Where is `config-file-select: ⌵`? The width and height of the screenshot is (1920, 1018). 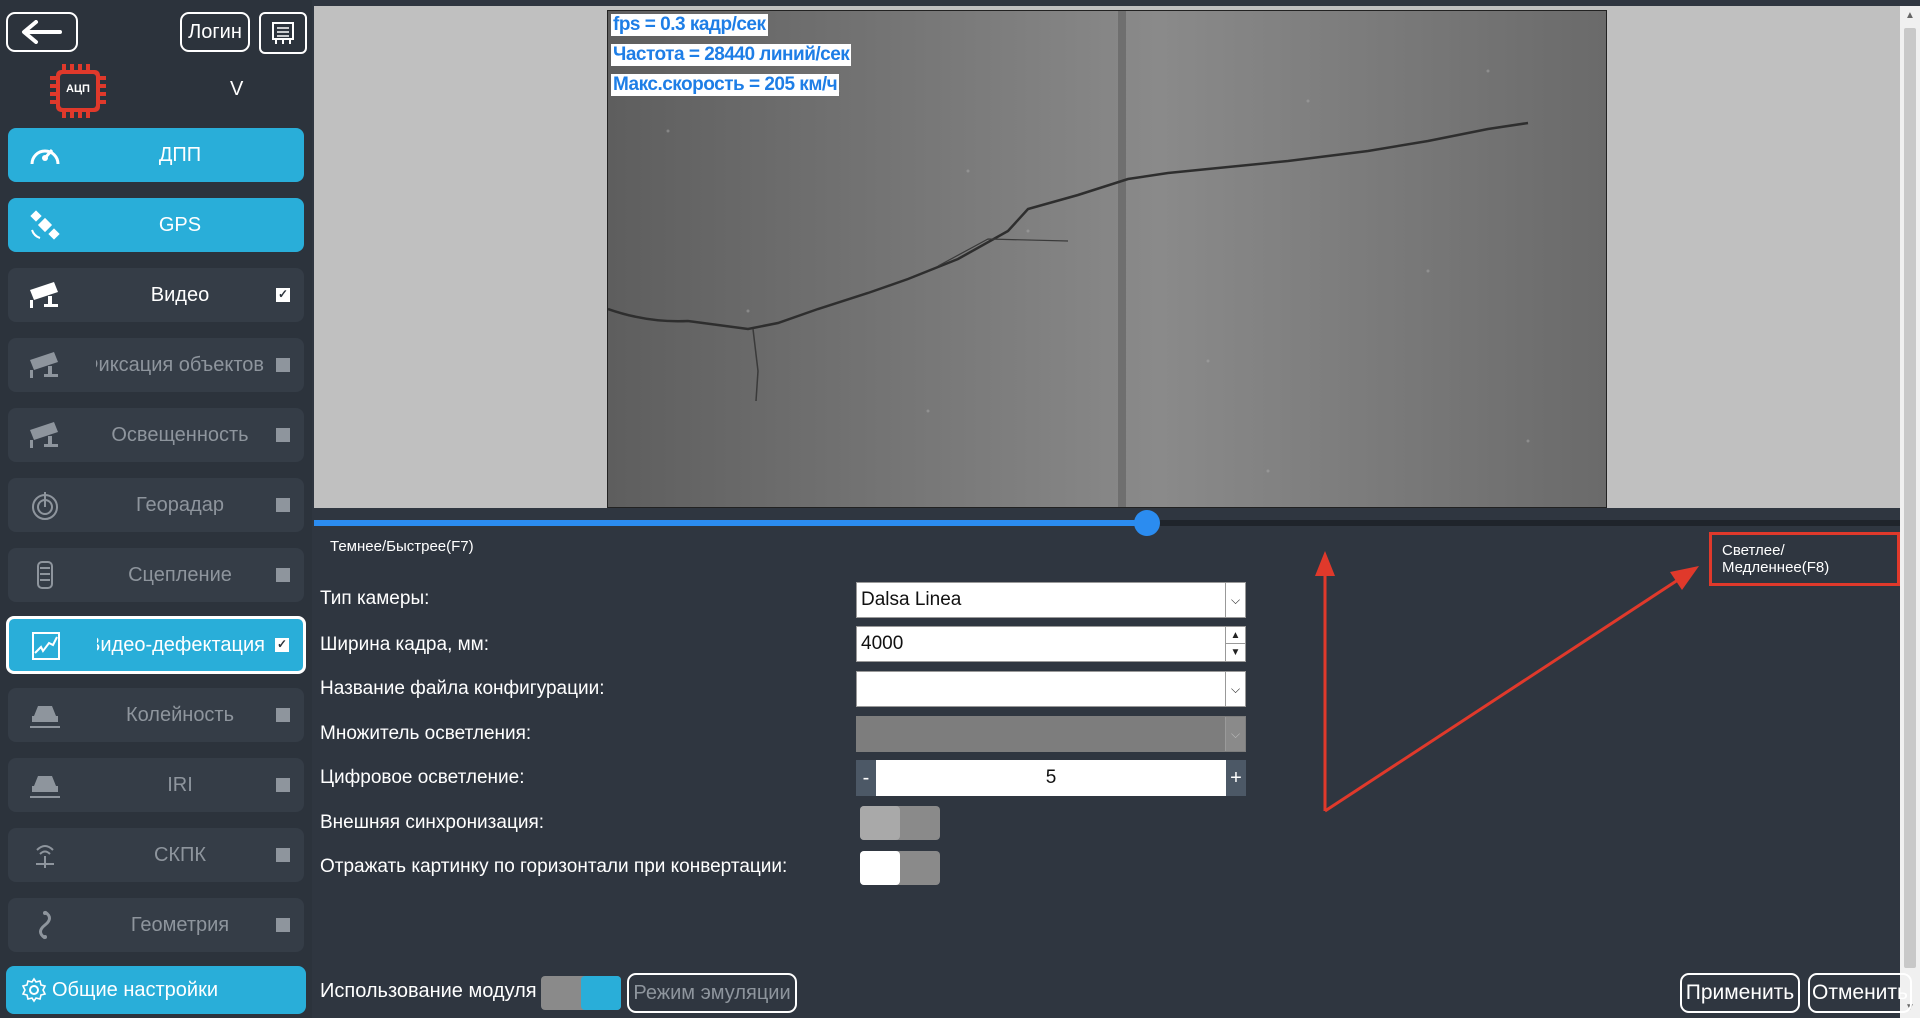 config-file-select: ⌵ is located at coordinates (1051, 689).